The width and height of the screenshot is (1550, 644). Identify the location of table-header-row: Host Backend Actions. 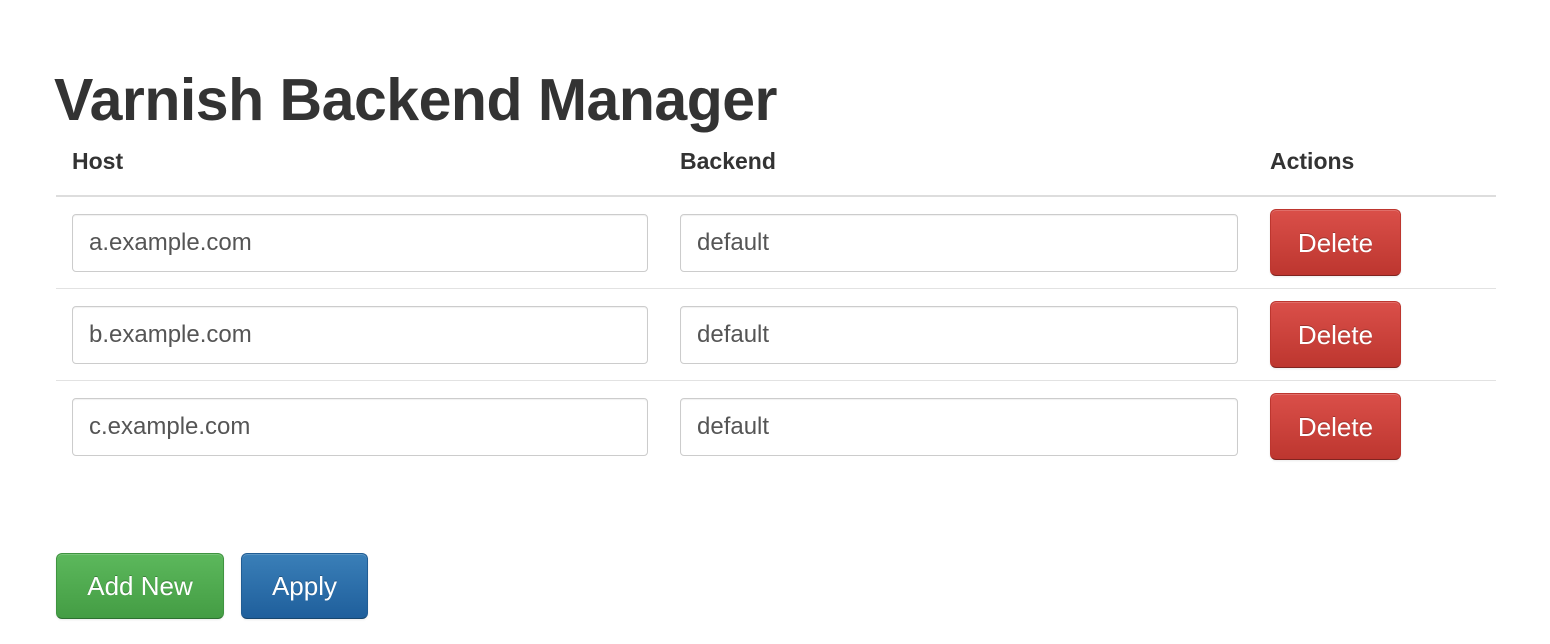
(776, 168).